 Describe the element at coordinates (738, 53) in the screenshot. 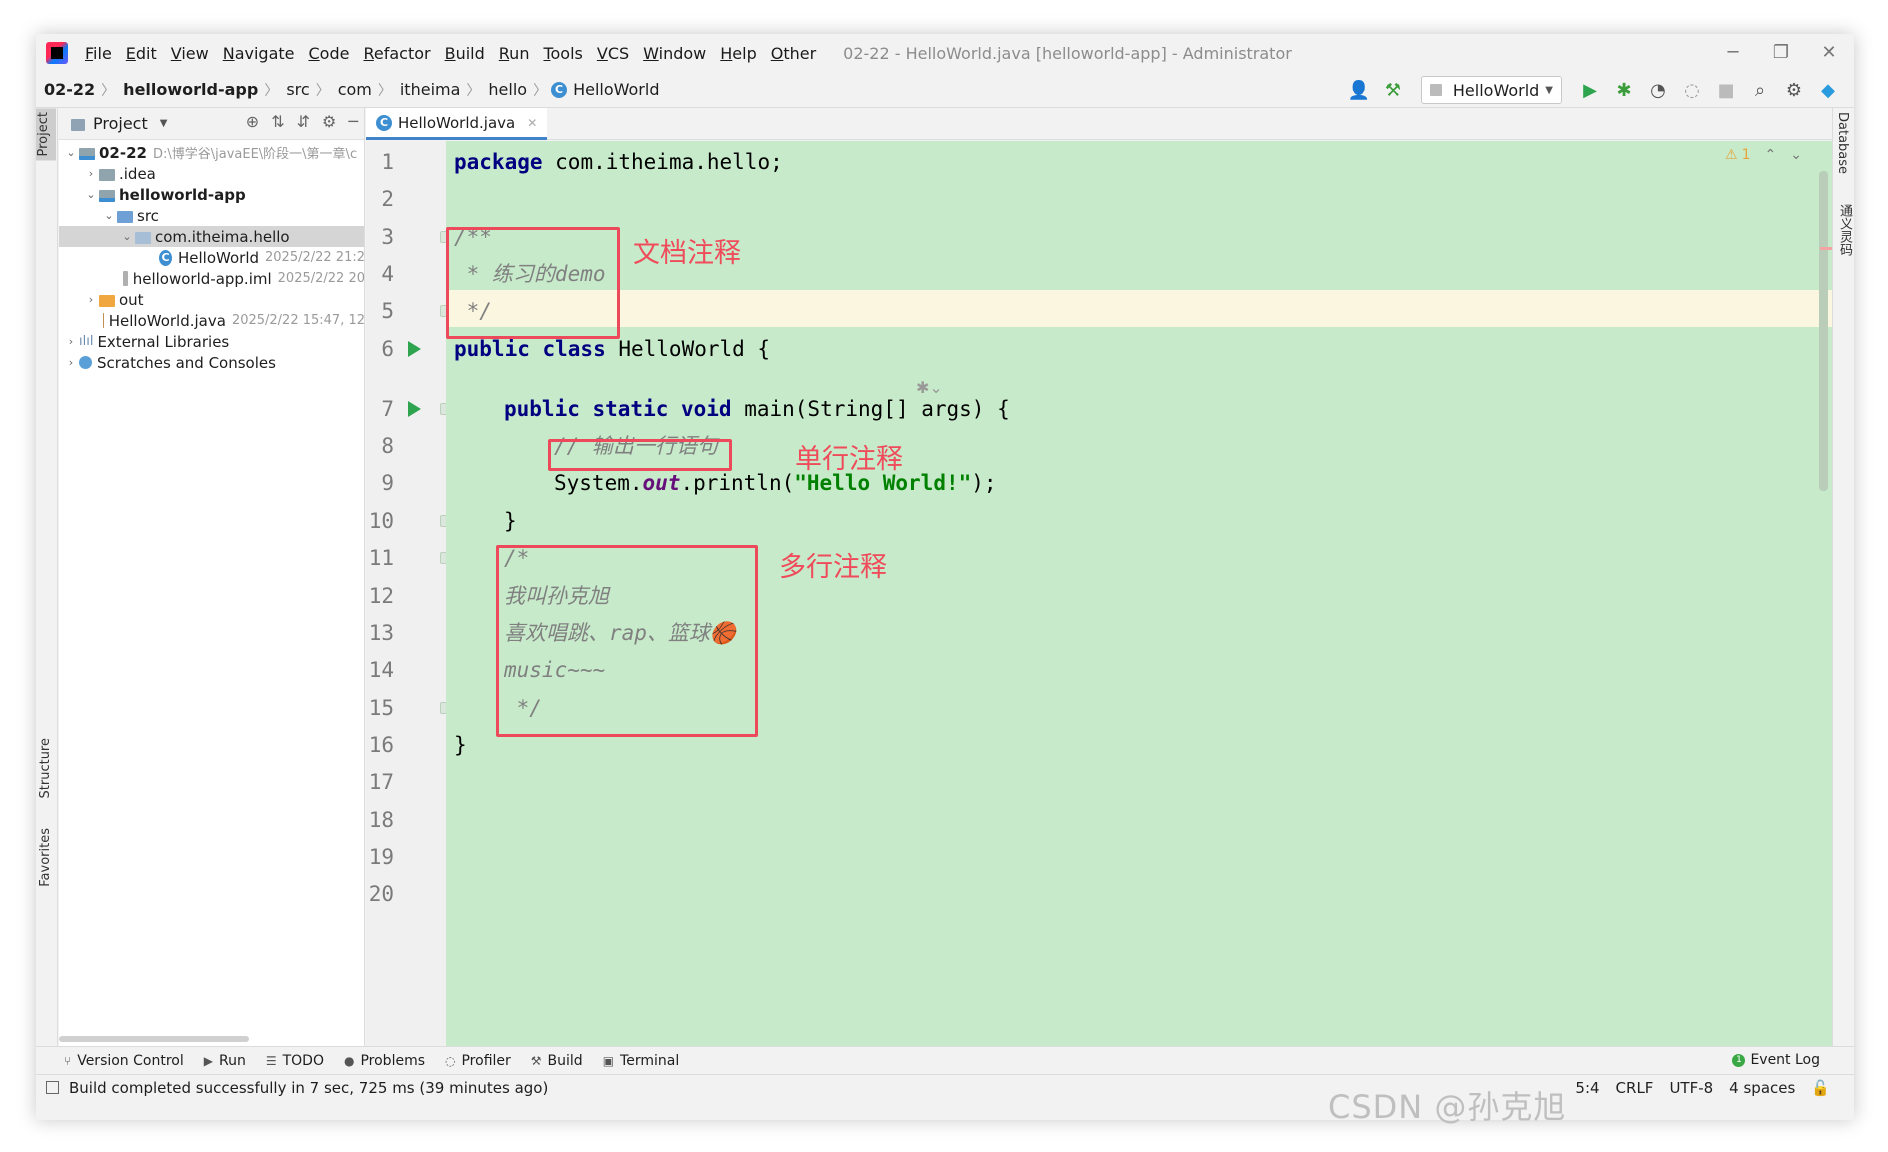

I see `menu-help: Help` at that location.